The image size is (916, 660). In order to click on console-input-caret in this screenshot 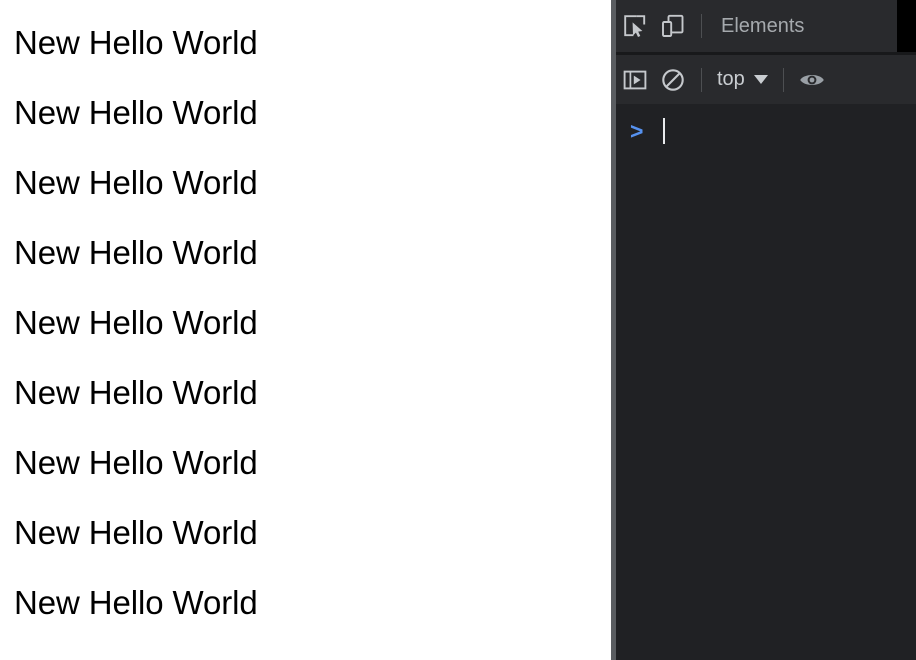, I will do `click(664, 131)`.